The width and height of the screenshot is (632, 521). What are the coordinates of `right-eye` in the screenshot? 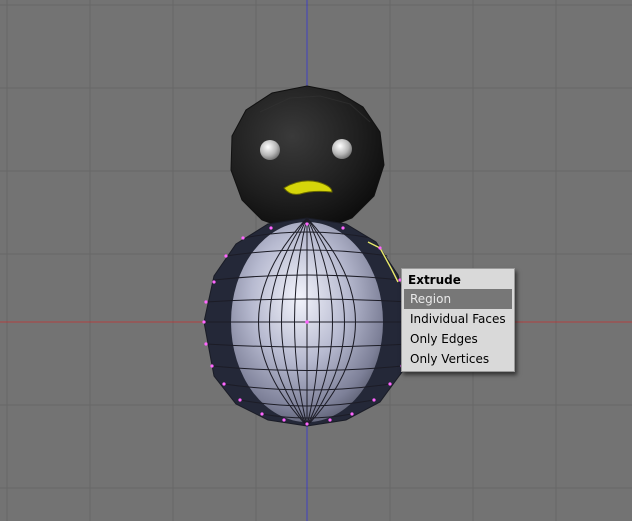 It's located at (342, 149).